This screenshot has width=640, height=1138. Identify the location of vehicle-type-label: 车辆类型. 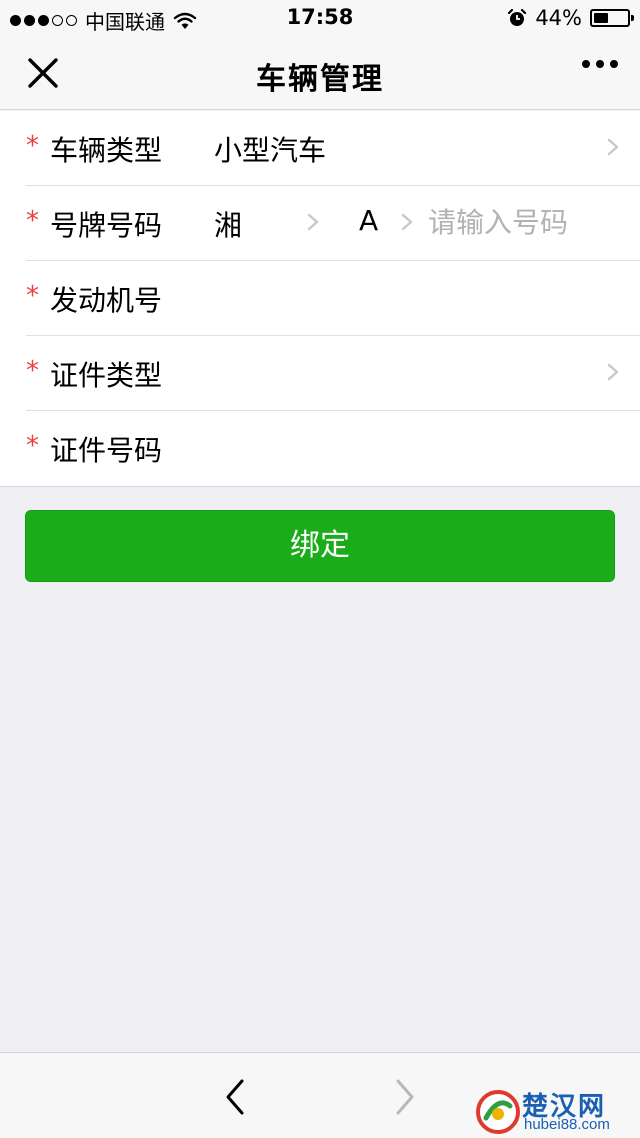
(106, 150).